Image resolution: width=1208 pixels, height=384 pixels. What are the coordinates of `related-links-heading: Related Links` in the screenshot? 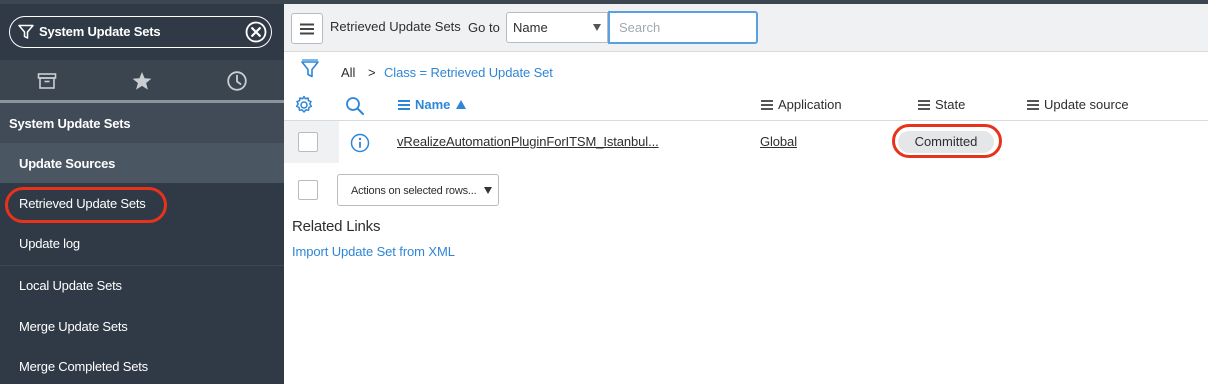 It's located at (336, 226).